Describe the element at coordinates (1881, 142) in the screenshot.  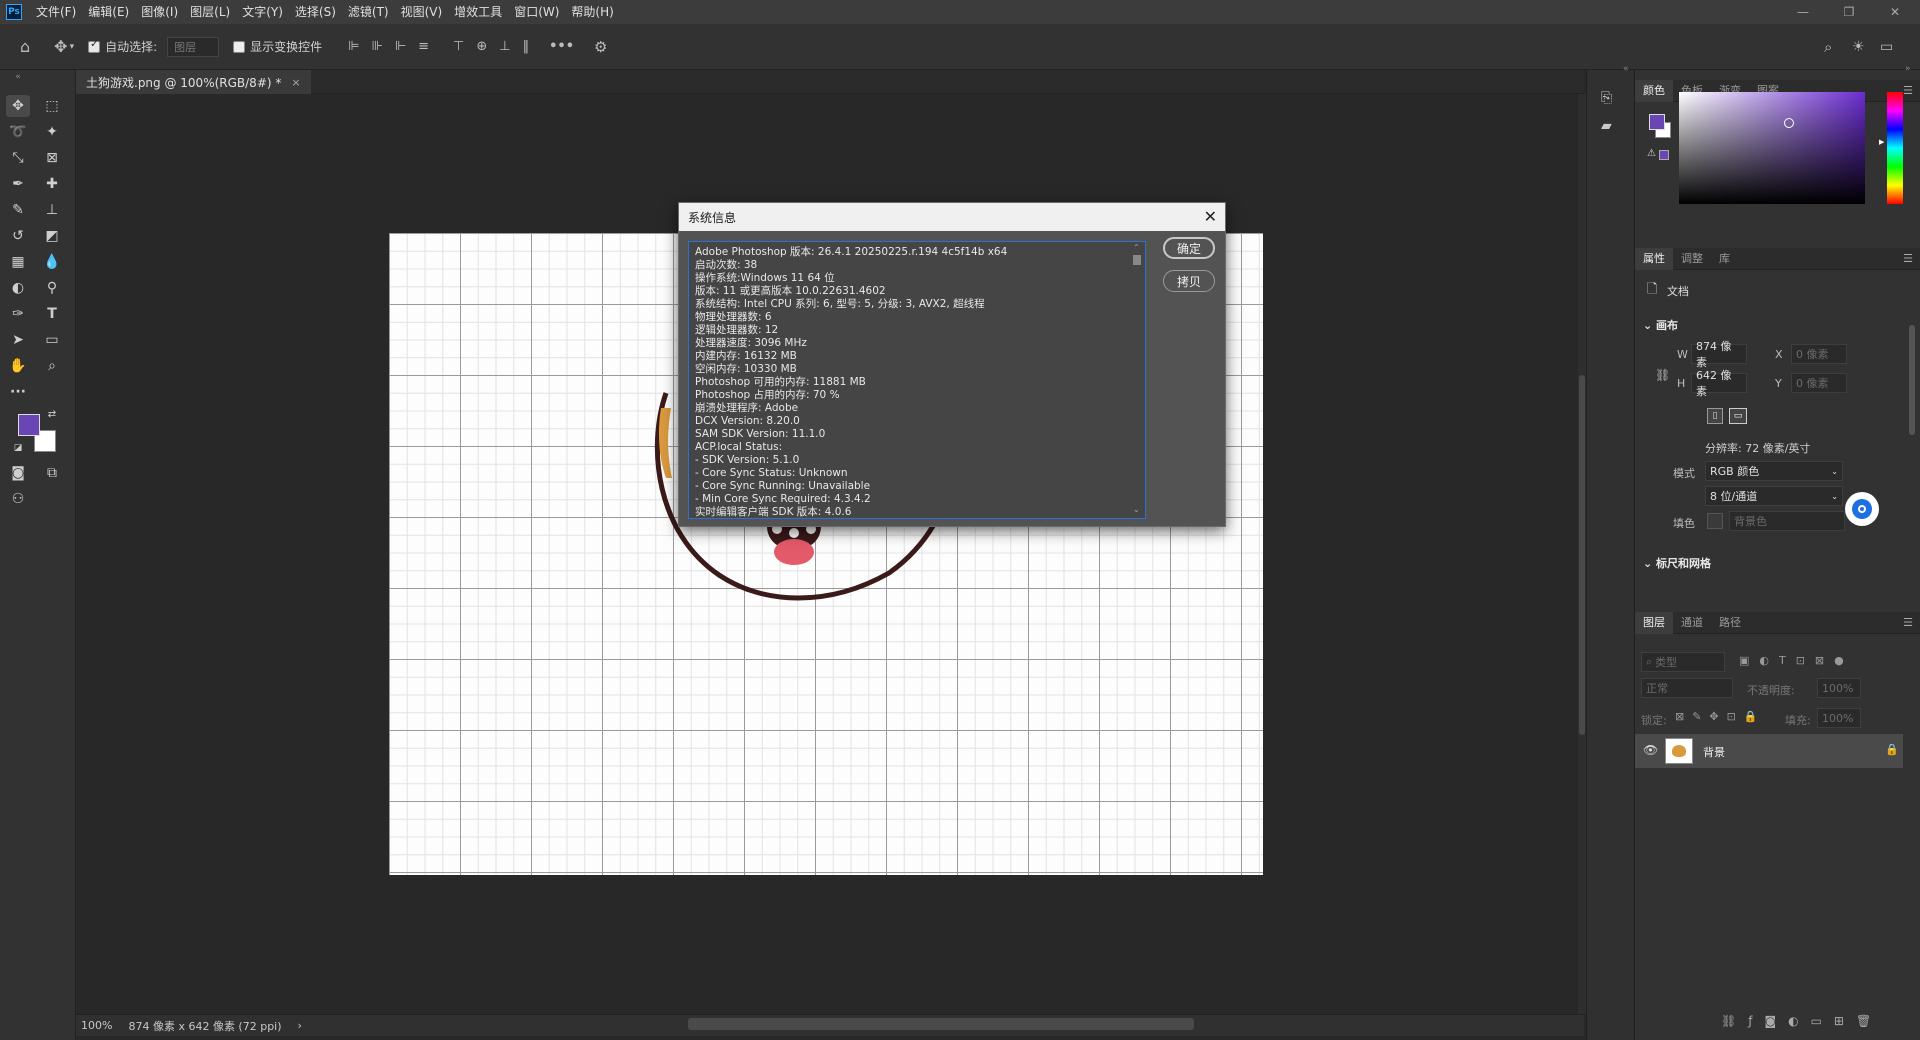
I see `hue-slider-marker: ▶` at that location.